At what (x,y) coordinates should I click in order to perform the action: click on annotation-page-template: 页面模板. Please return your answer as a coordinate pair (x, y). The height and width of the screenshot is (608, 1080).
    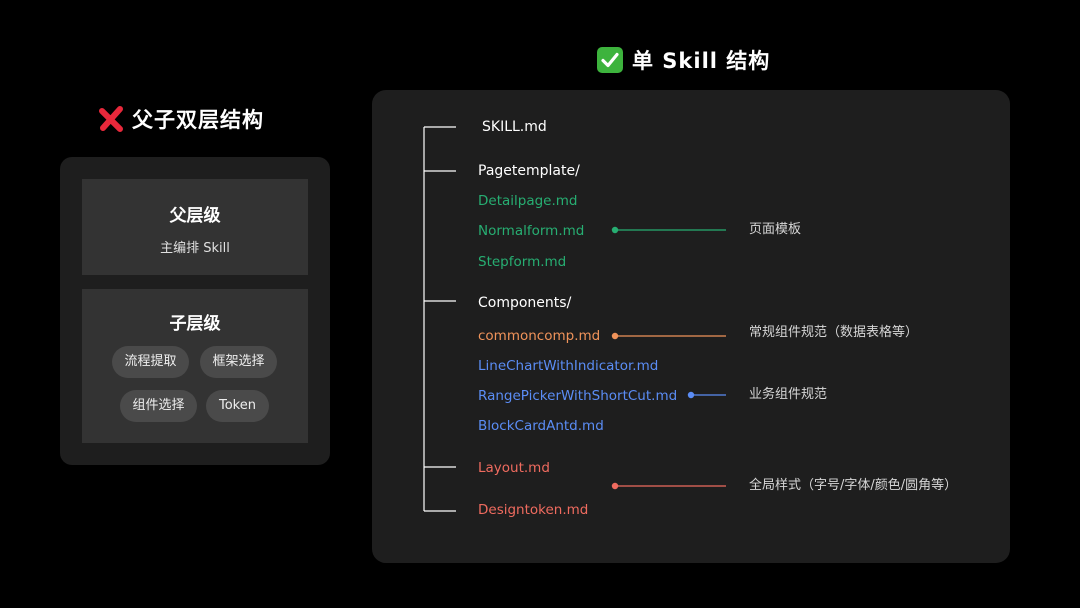
    Looking at the image, I should click on (775, 229).